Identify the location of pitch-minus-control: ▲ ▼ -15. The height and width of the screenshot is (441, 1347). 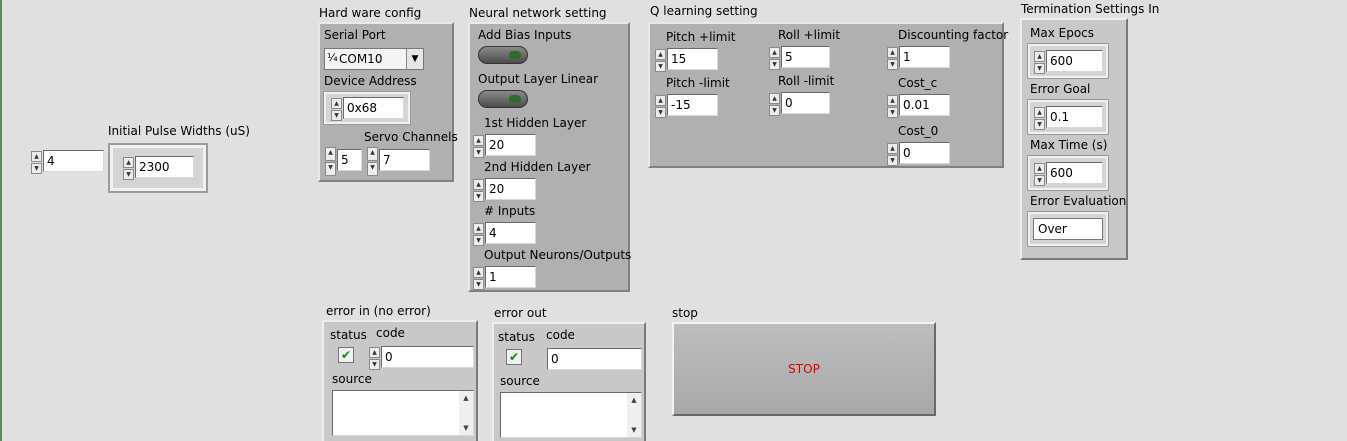
(686, 106).